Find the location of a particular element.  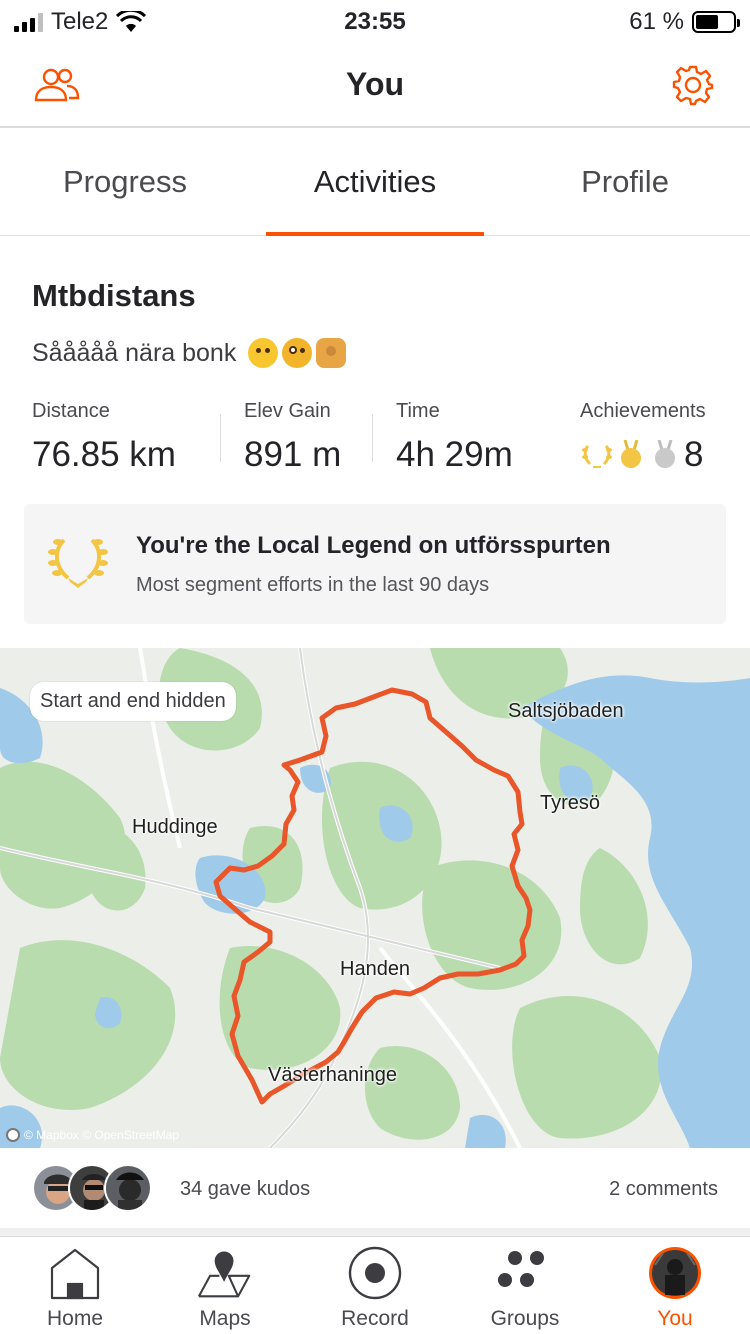

tabbar-label: Home is located at coordinates (75, 1318).